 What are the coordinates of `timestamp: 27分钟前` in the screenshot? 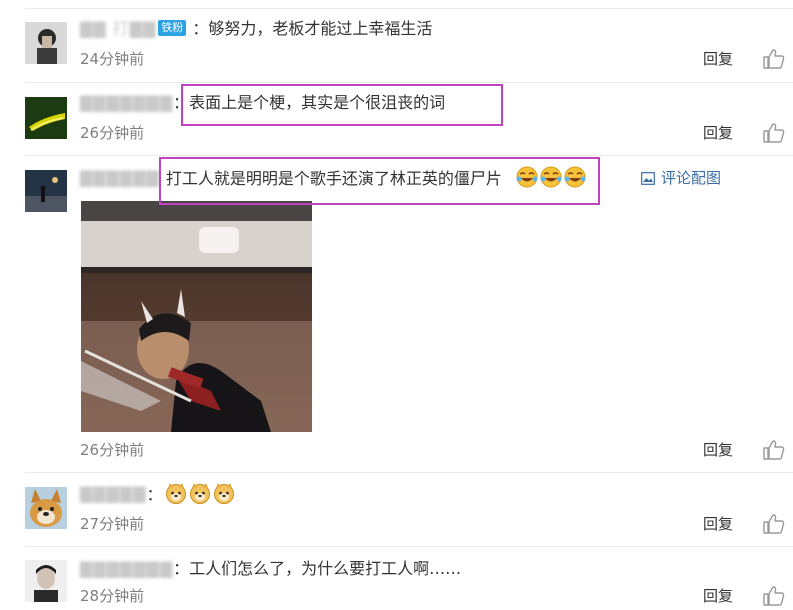 It's located at (112, 524).